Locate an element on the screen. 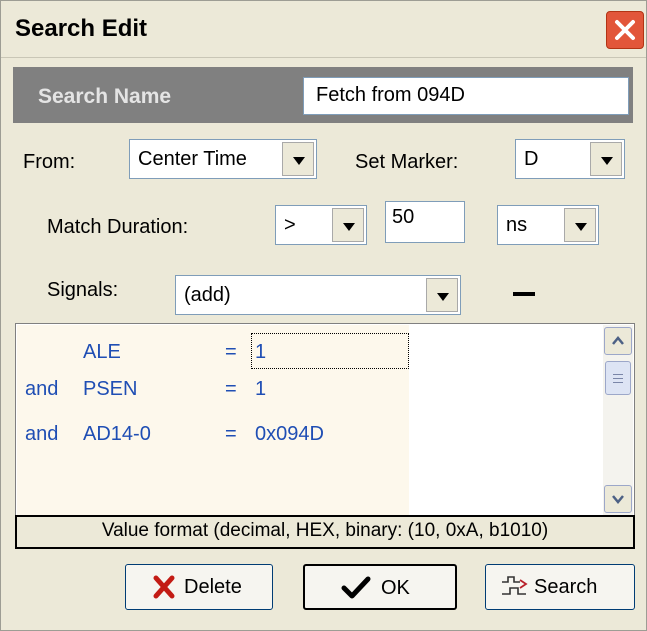 Image resolution: width=647 pixels, height=631 pixels. search-name-label: Search Name is located at coordinates (105, 96).